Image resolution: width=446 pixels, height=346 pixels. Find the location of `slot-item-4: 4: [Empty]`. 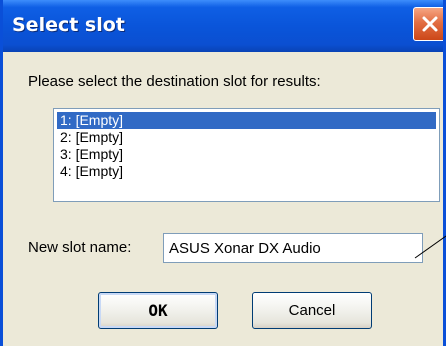

slot-item-4: 4: [Empty] is located at coordinates (246, 171).